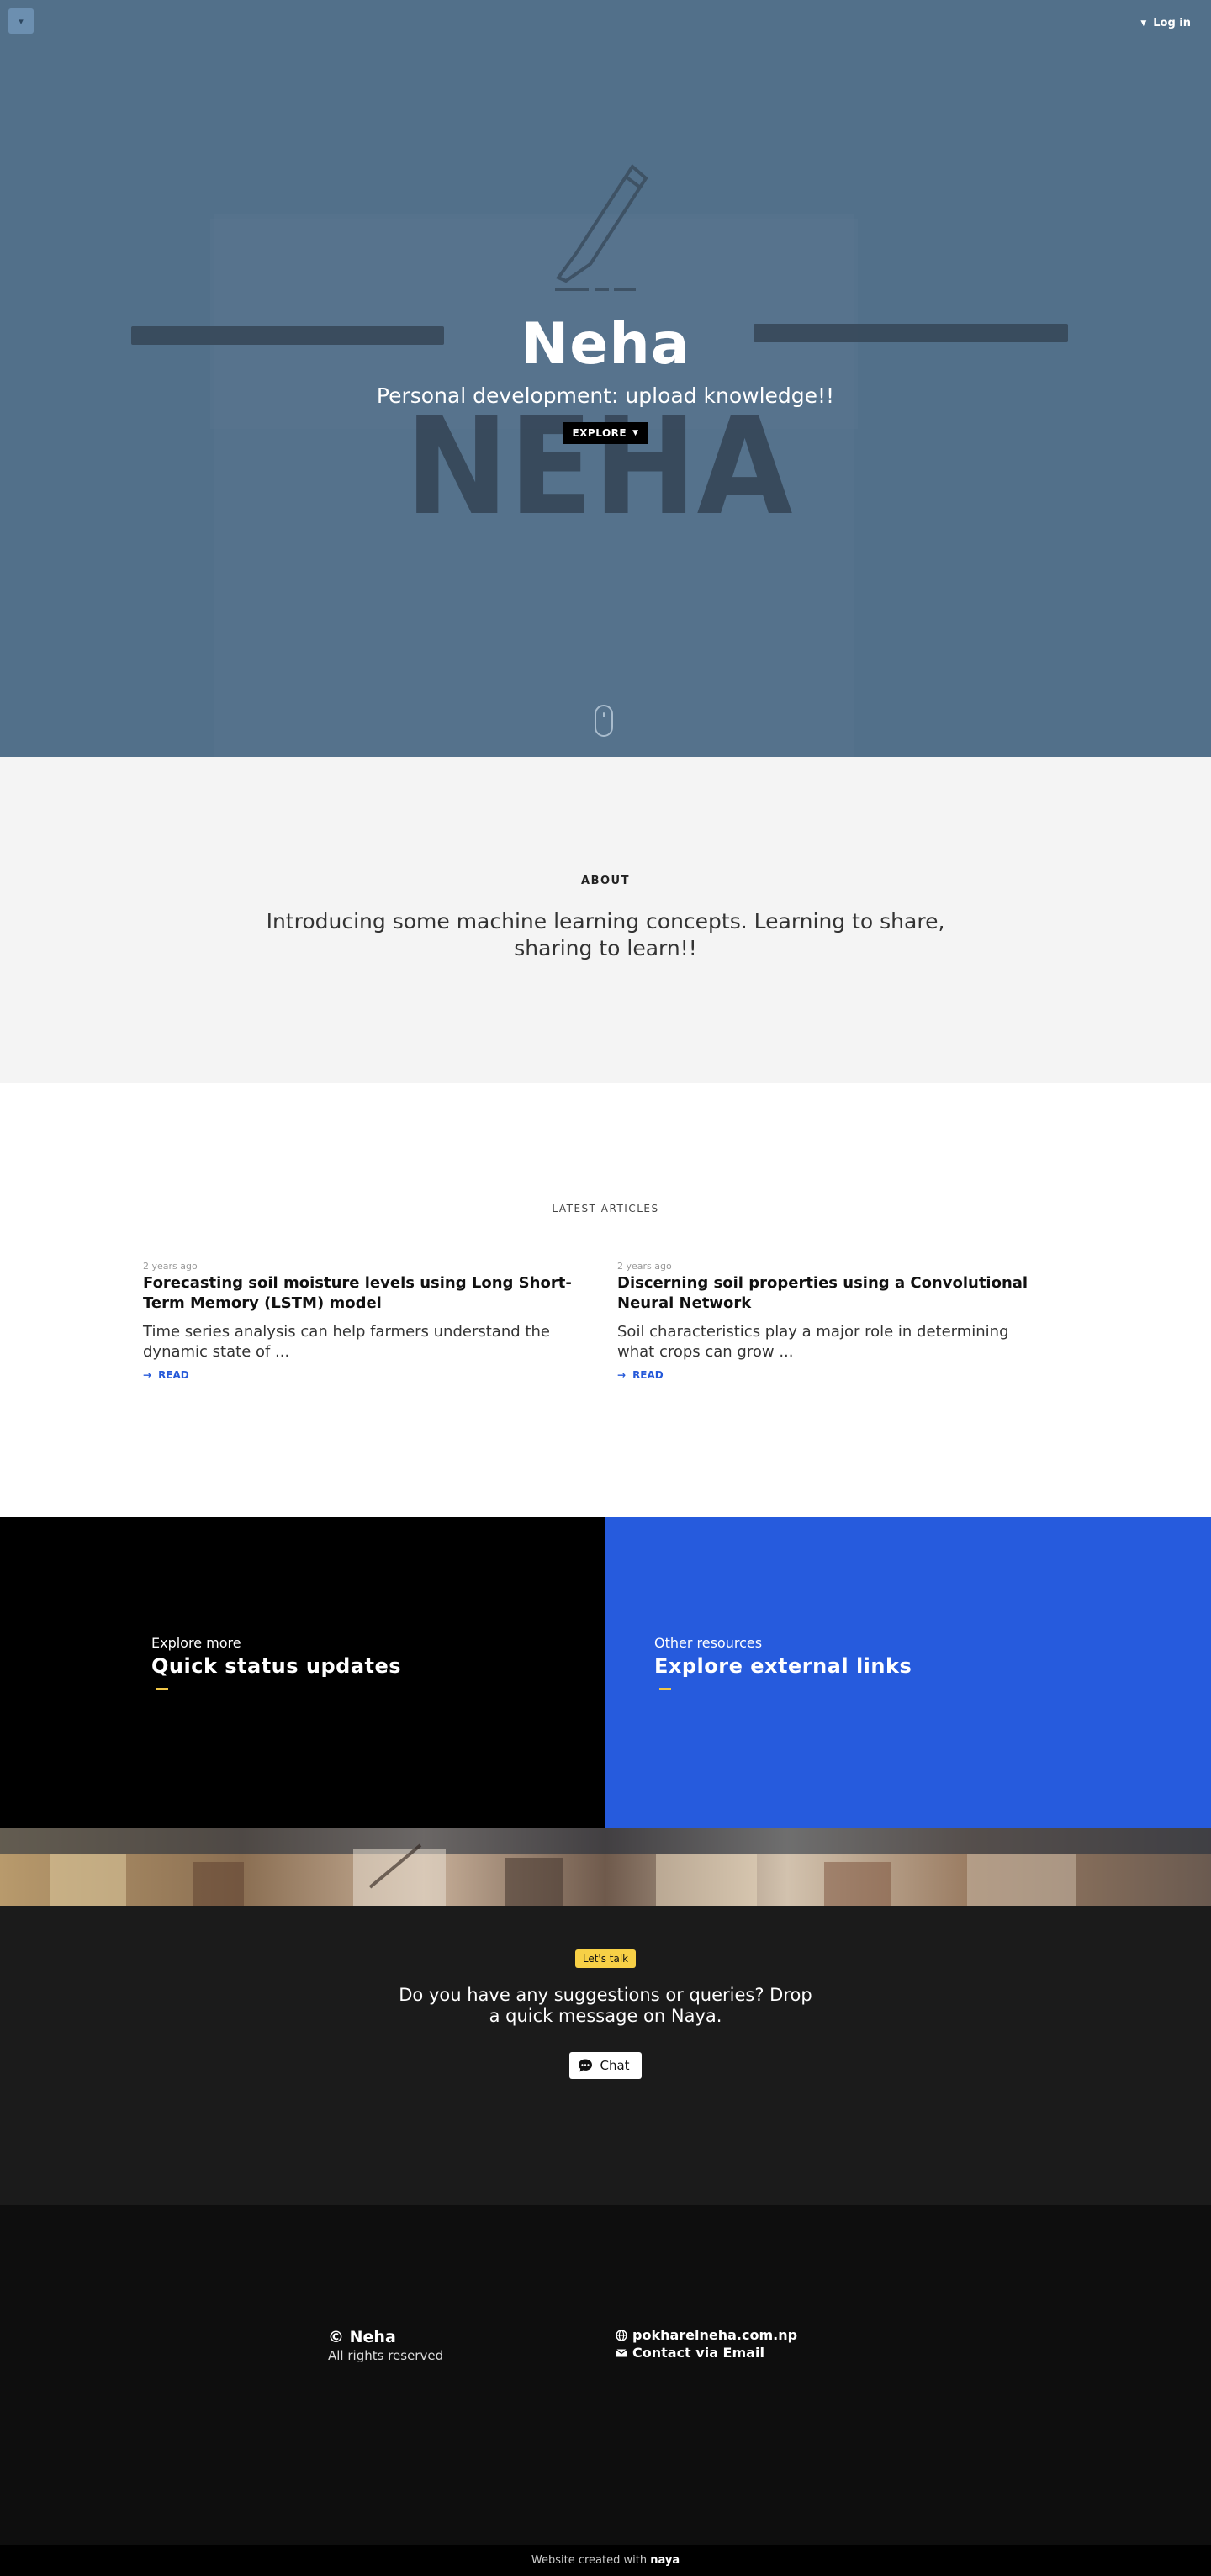 Image resolution: width=1211 pixels, height=2576 pixels. Describe the element at coordinates (715, 2335) in the screenshot. I see `website-label: pokharelneha.com.np` at that location.